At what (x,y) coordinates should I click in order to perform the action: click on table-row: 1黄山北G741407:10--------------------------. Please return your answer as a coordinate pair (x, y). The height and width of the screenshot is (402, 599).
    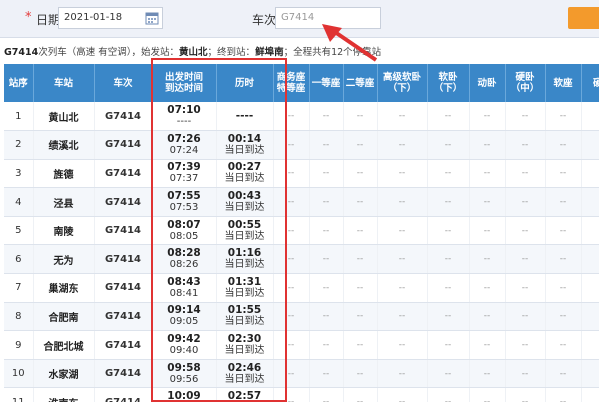
    Looking at the image, I should click on (301, 117).